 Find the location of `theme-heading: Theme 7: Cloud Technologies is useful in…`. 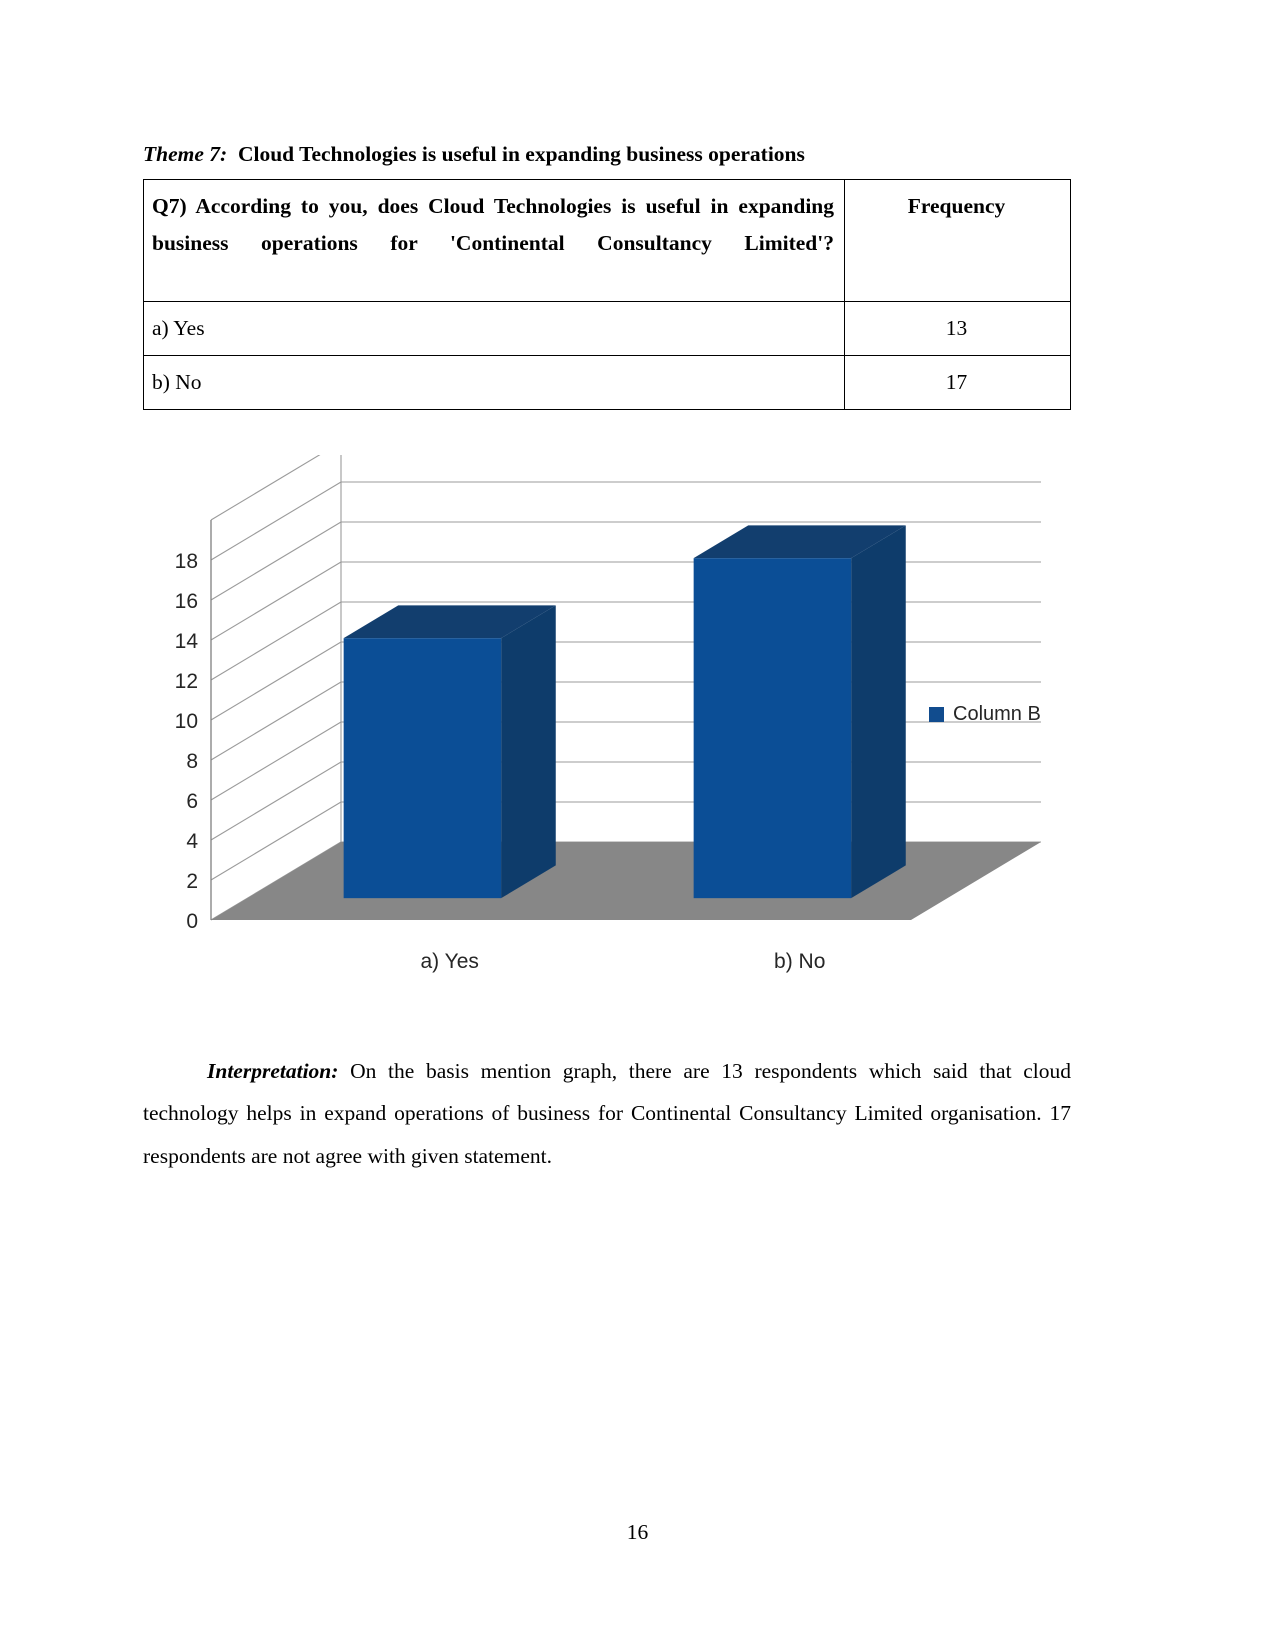

theme-heading: Theme 7: Cloud Technologies is useful in… is located at coordinates (608, 154).